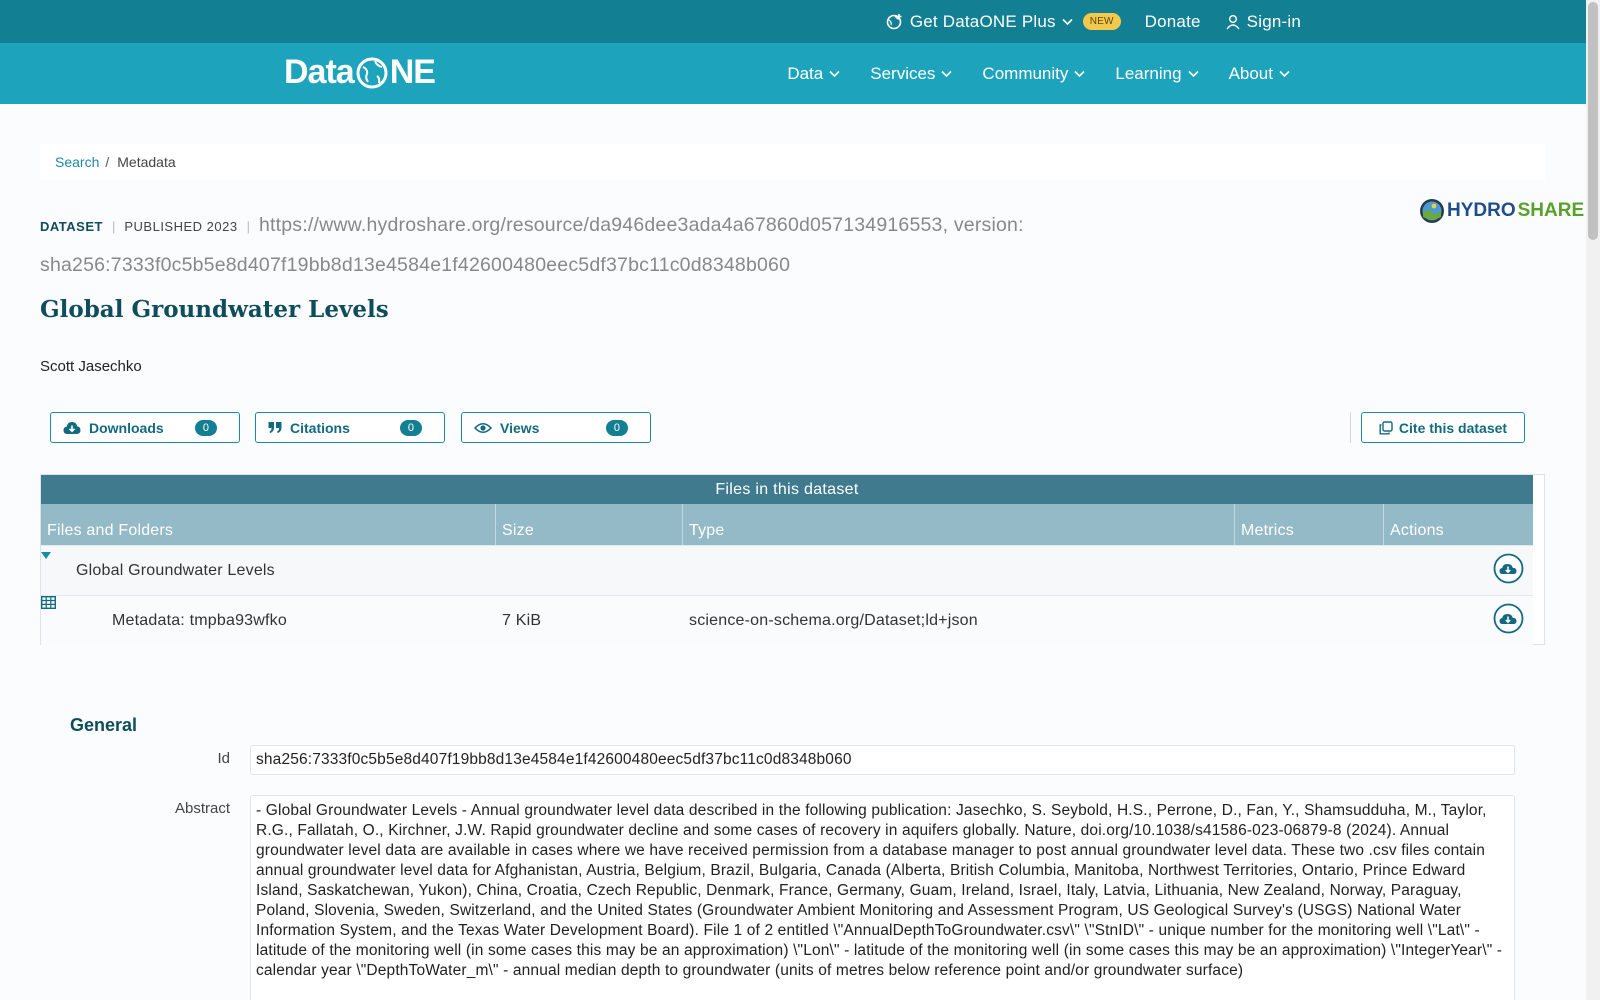 This screenshot has height=1000, width=1600. I want to click on dataset-author: Scott Jasechko, so click(91, 366).